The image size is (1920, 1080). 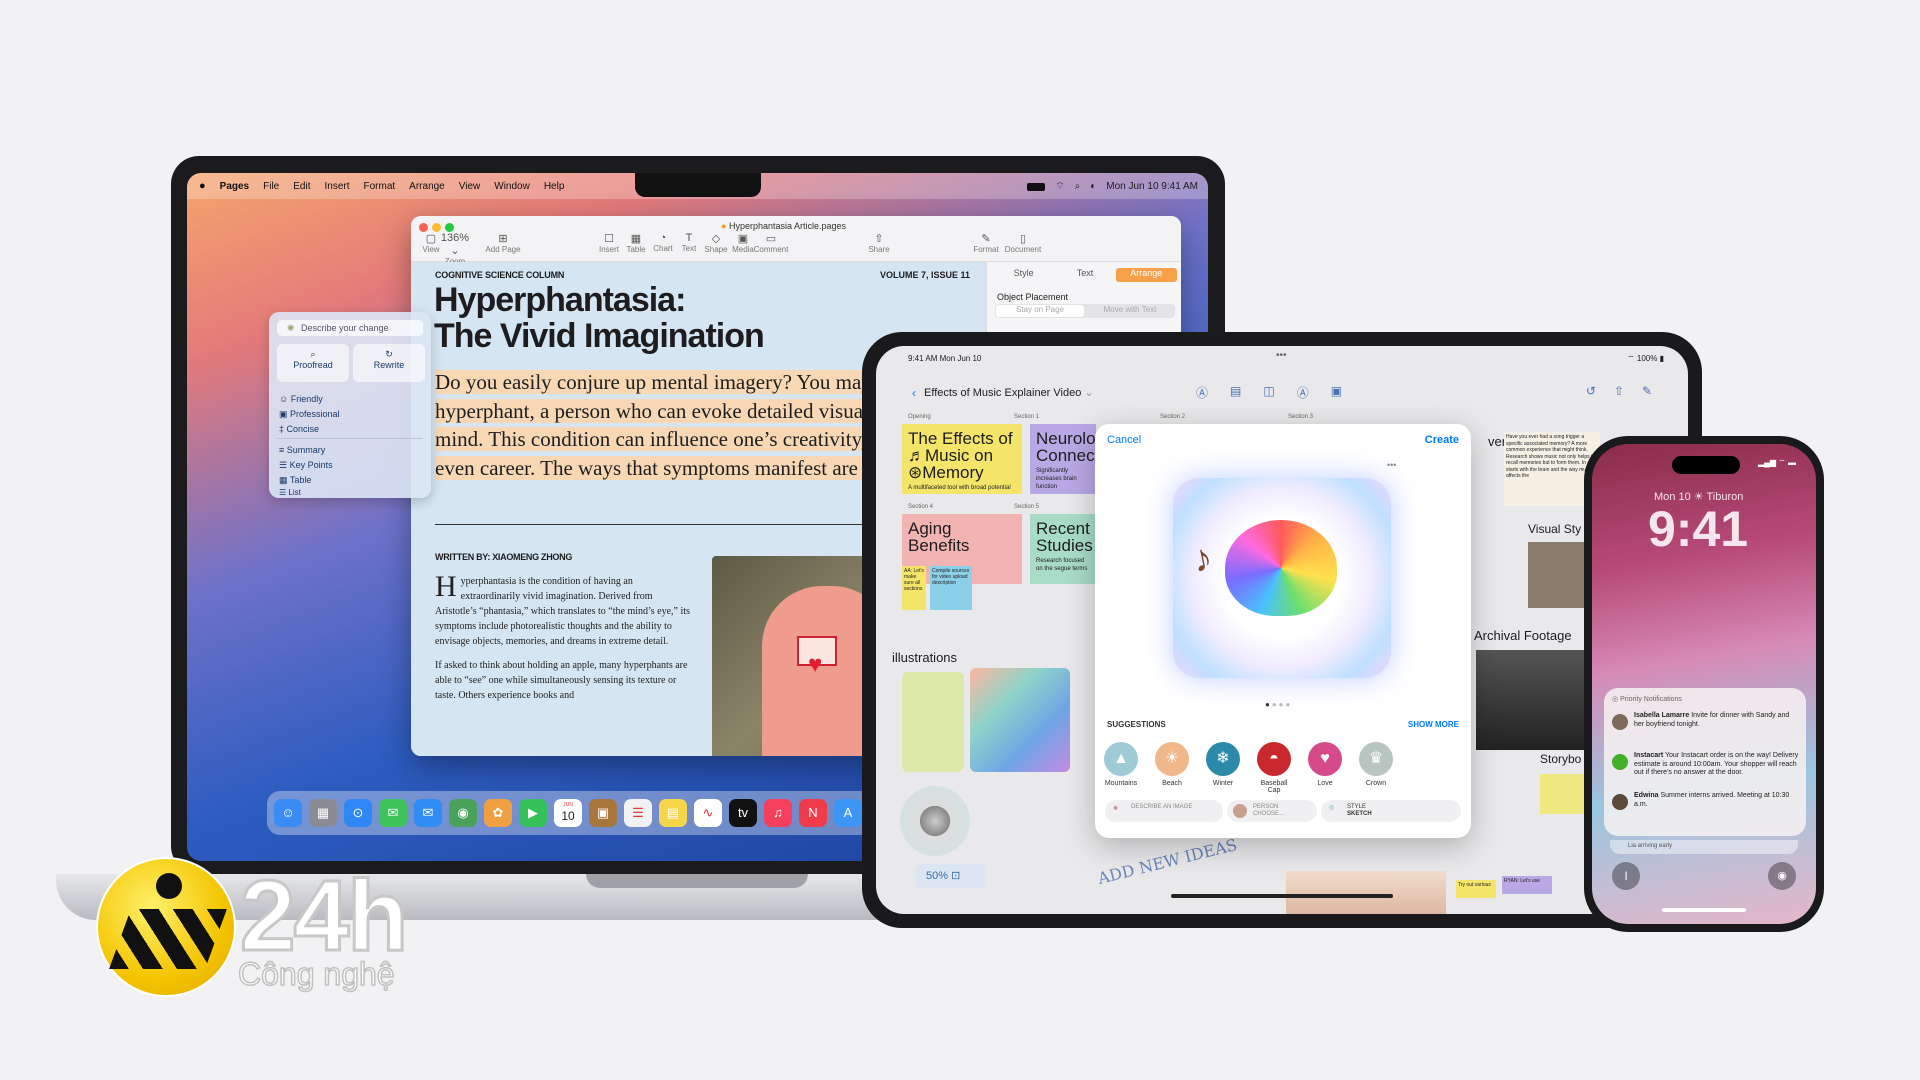 What do you see at coordinates (673, 813) in the screenshot?
I see `notes-icon: ▤` at bounding box center [673, 813].